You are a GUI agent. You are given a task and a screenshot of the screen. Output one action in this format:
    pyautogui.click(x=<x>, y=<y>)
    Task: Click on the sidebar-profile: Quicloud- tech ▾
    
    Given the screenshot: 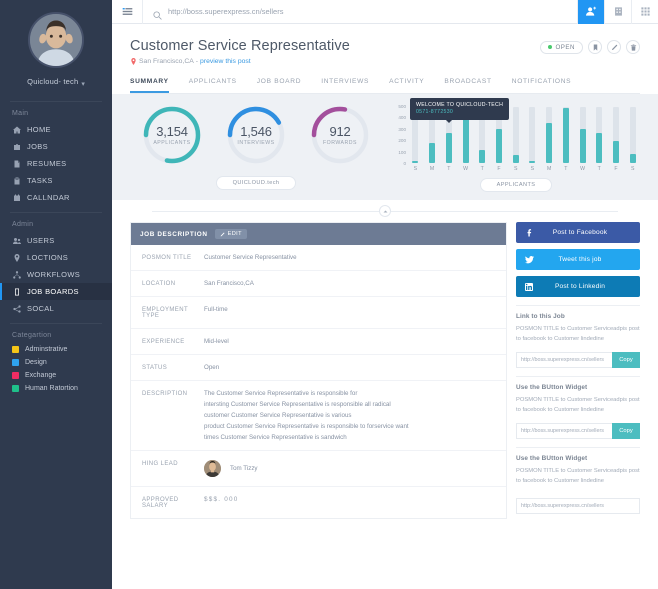 What is the action you would take?
    pyautogui.click(x=56, y=48)
    